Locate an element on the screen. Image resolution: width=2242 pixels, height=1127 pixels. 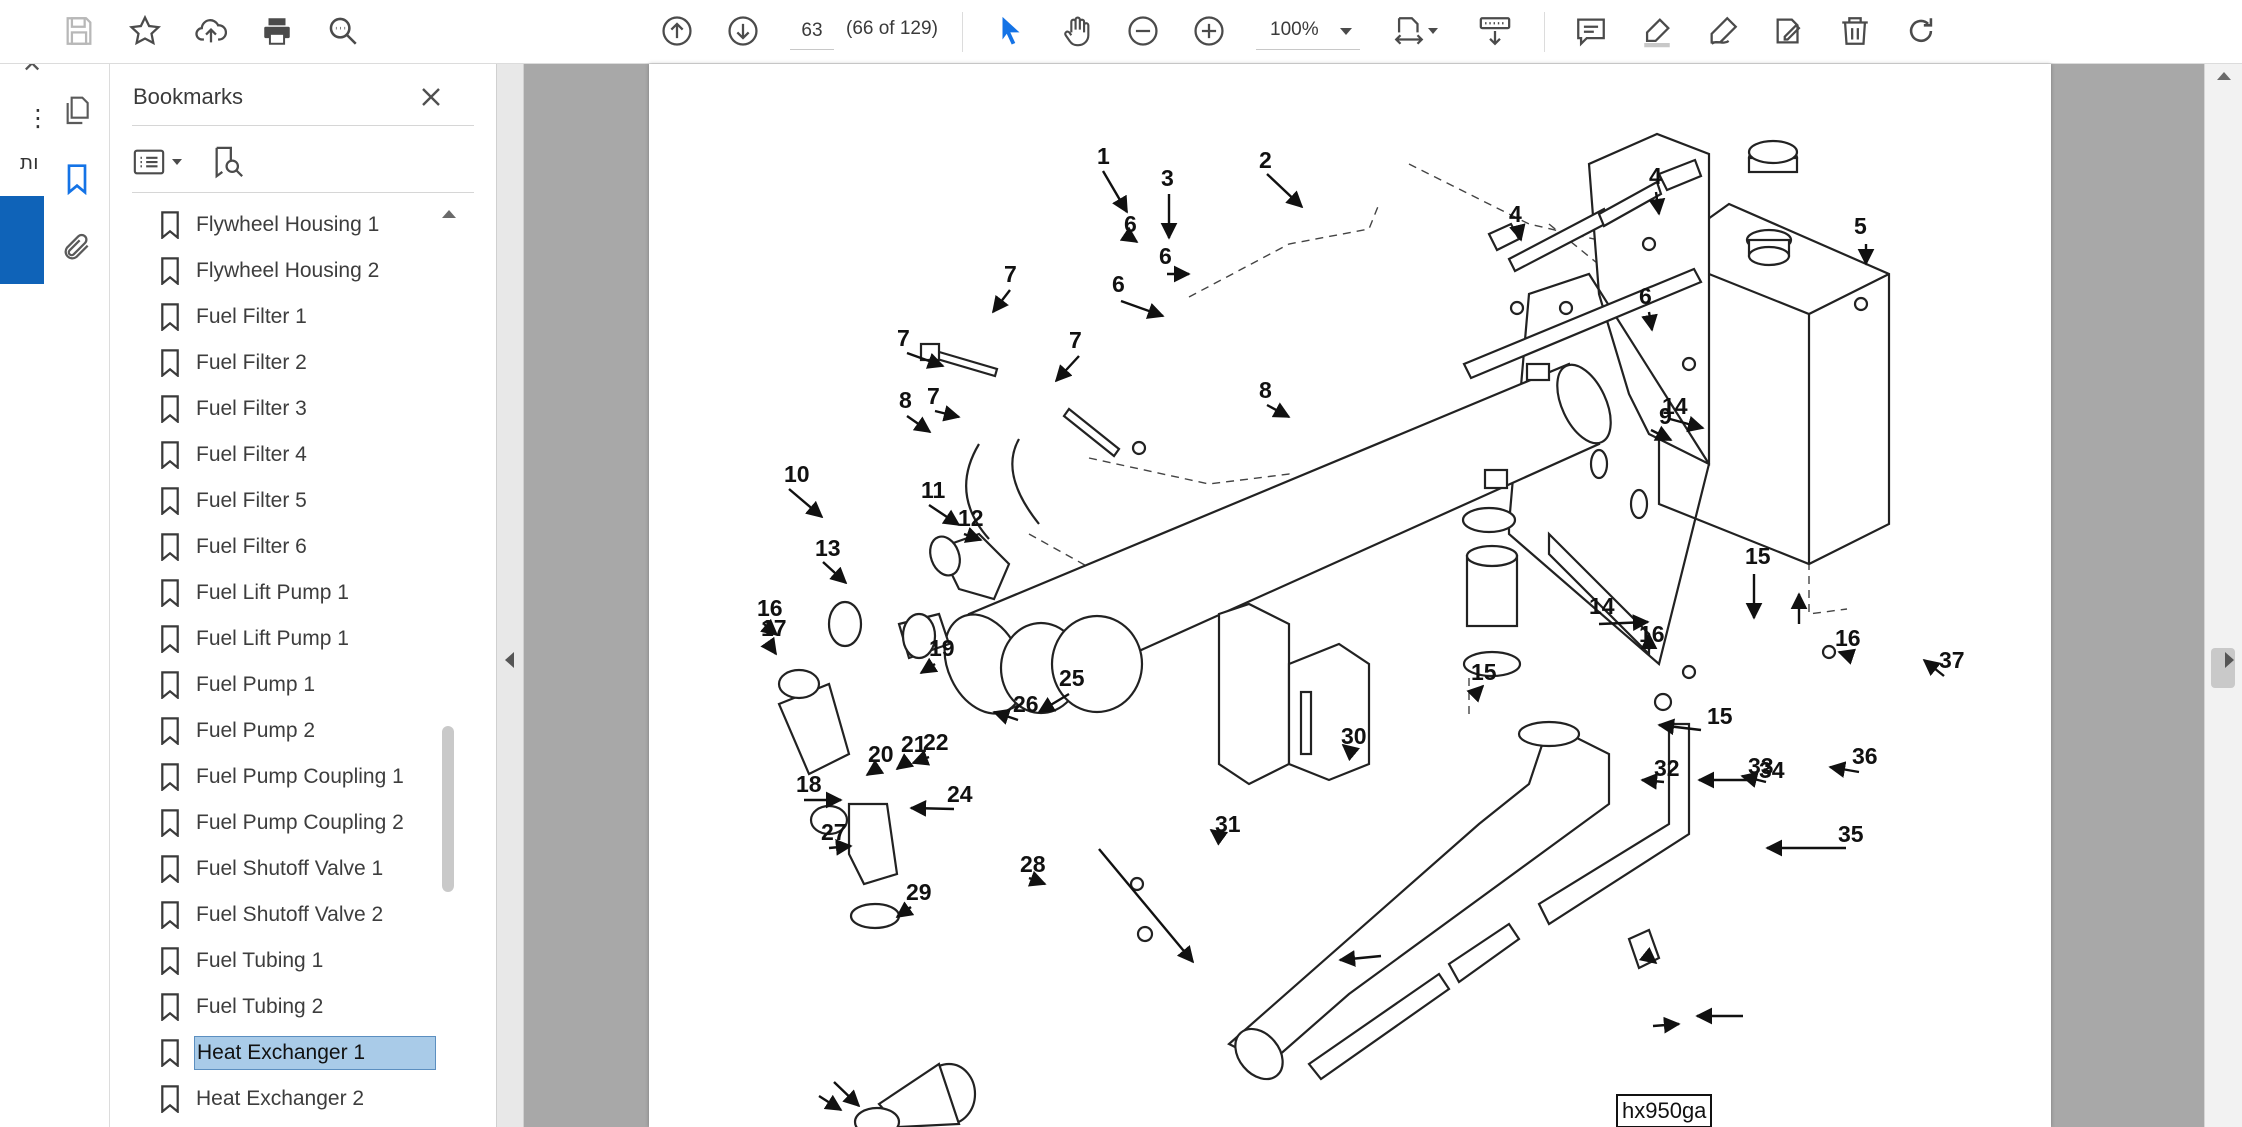
bookmark-label: Fuel Lift Pump 1 is located at coordinates (272, 638).